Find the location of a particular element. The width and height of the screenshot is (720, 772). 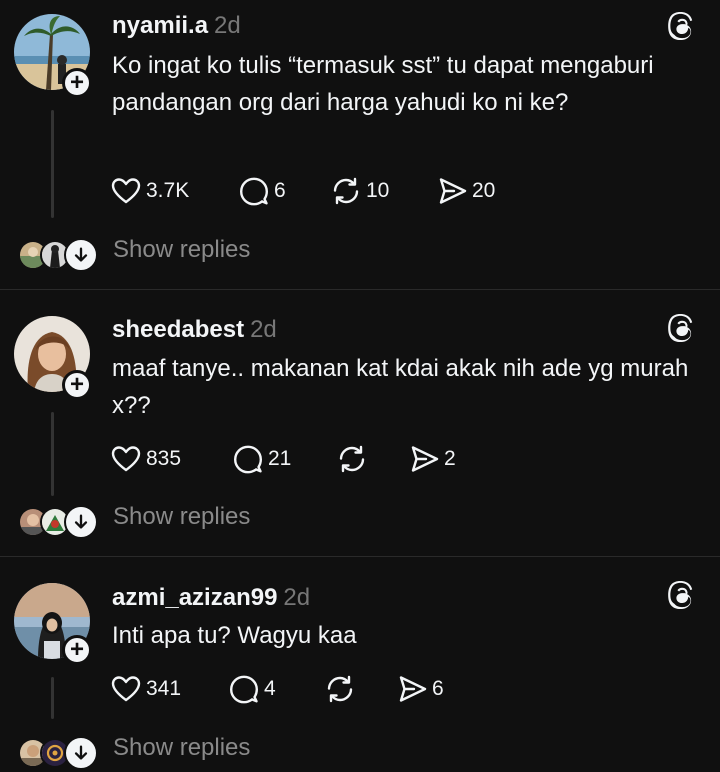

share-button: 20 is located at coordinates (465, 191).